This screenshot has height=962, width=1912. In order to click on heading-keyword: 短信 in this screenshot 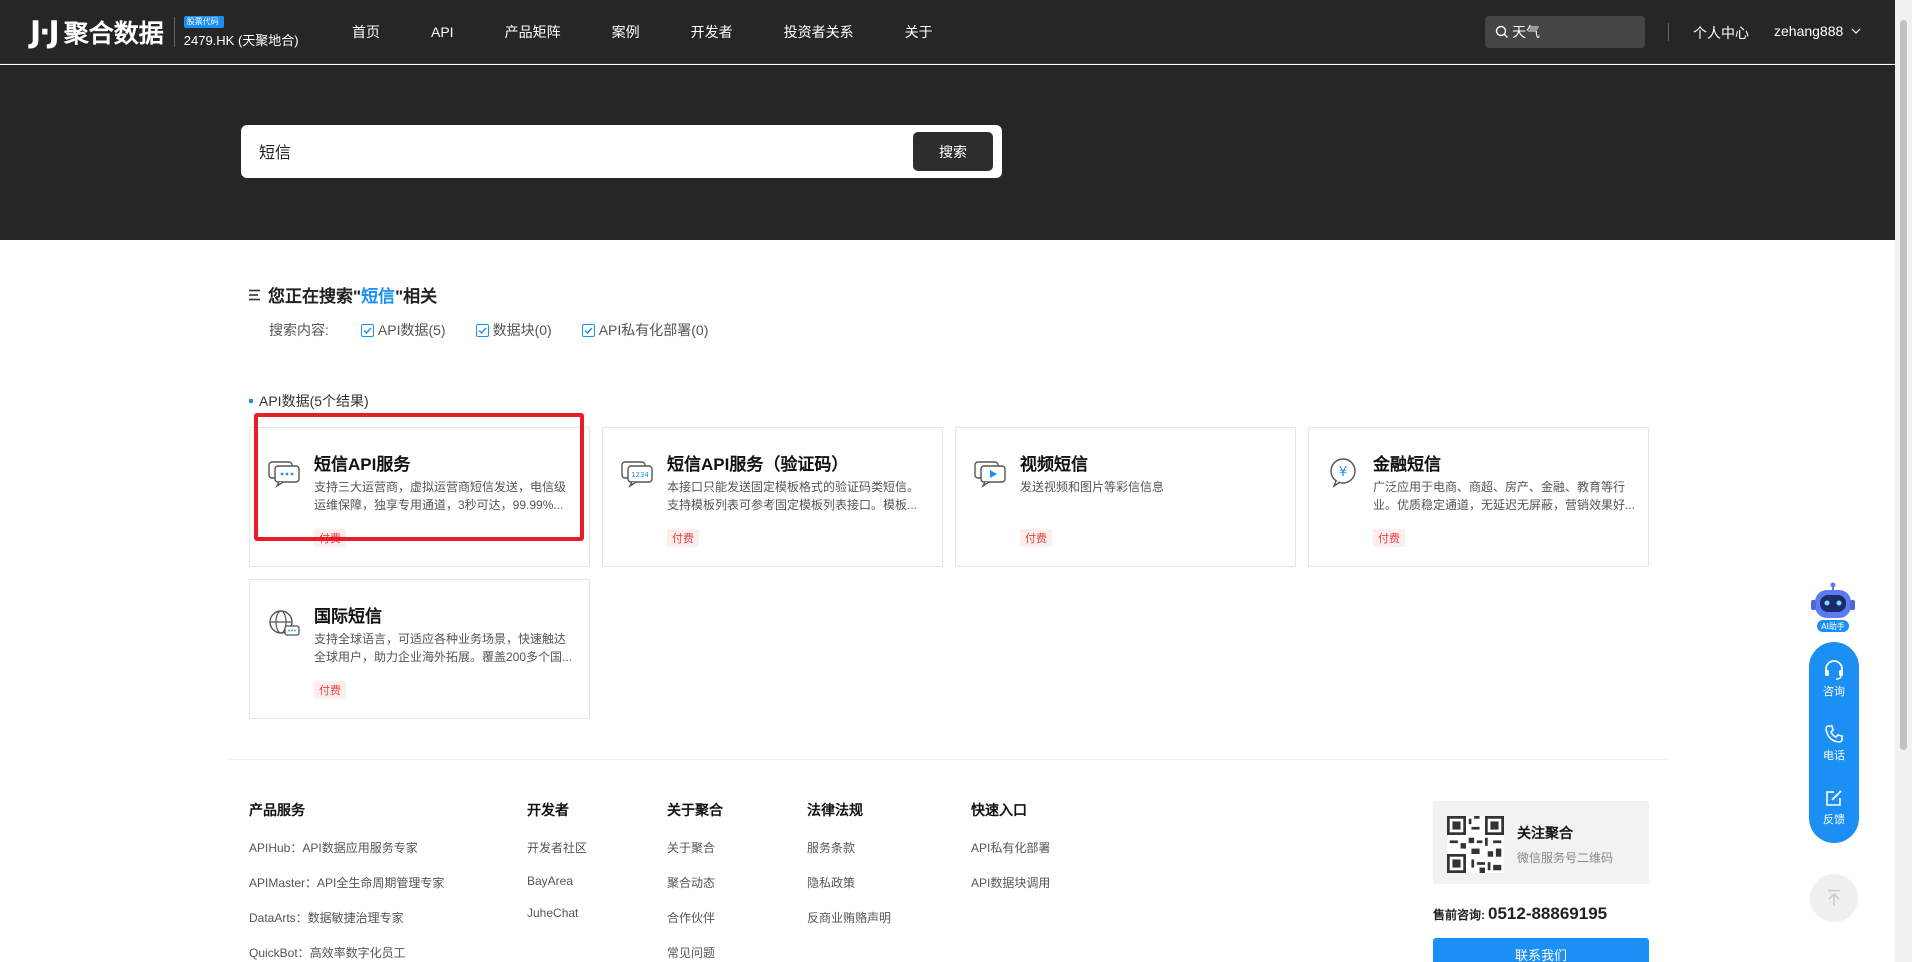, I will do `click(378, 296)`.